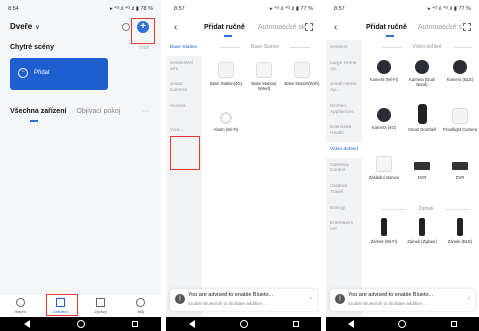  I want to click on category-item: Smart Camera, so click(184, 88).